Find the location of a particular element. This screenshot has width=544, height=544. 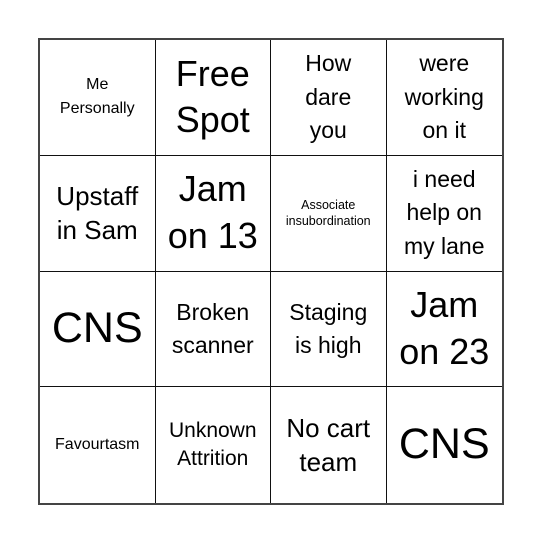

bingo-cell: No cart team is located at coordinates (329, 445).